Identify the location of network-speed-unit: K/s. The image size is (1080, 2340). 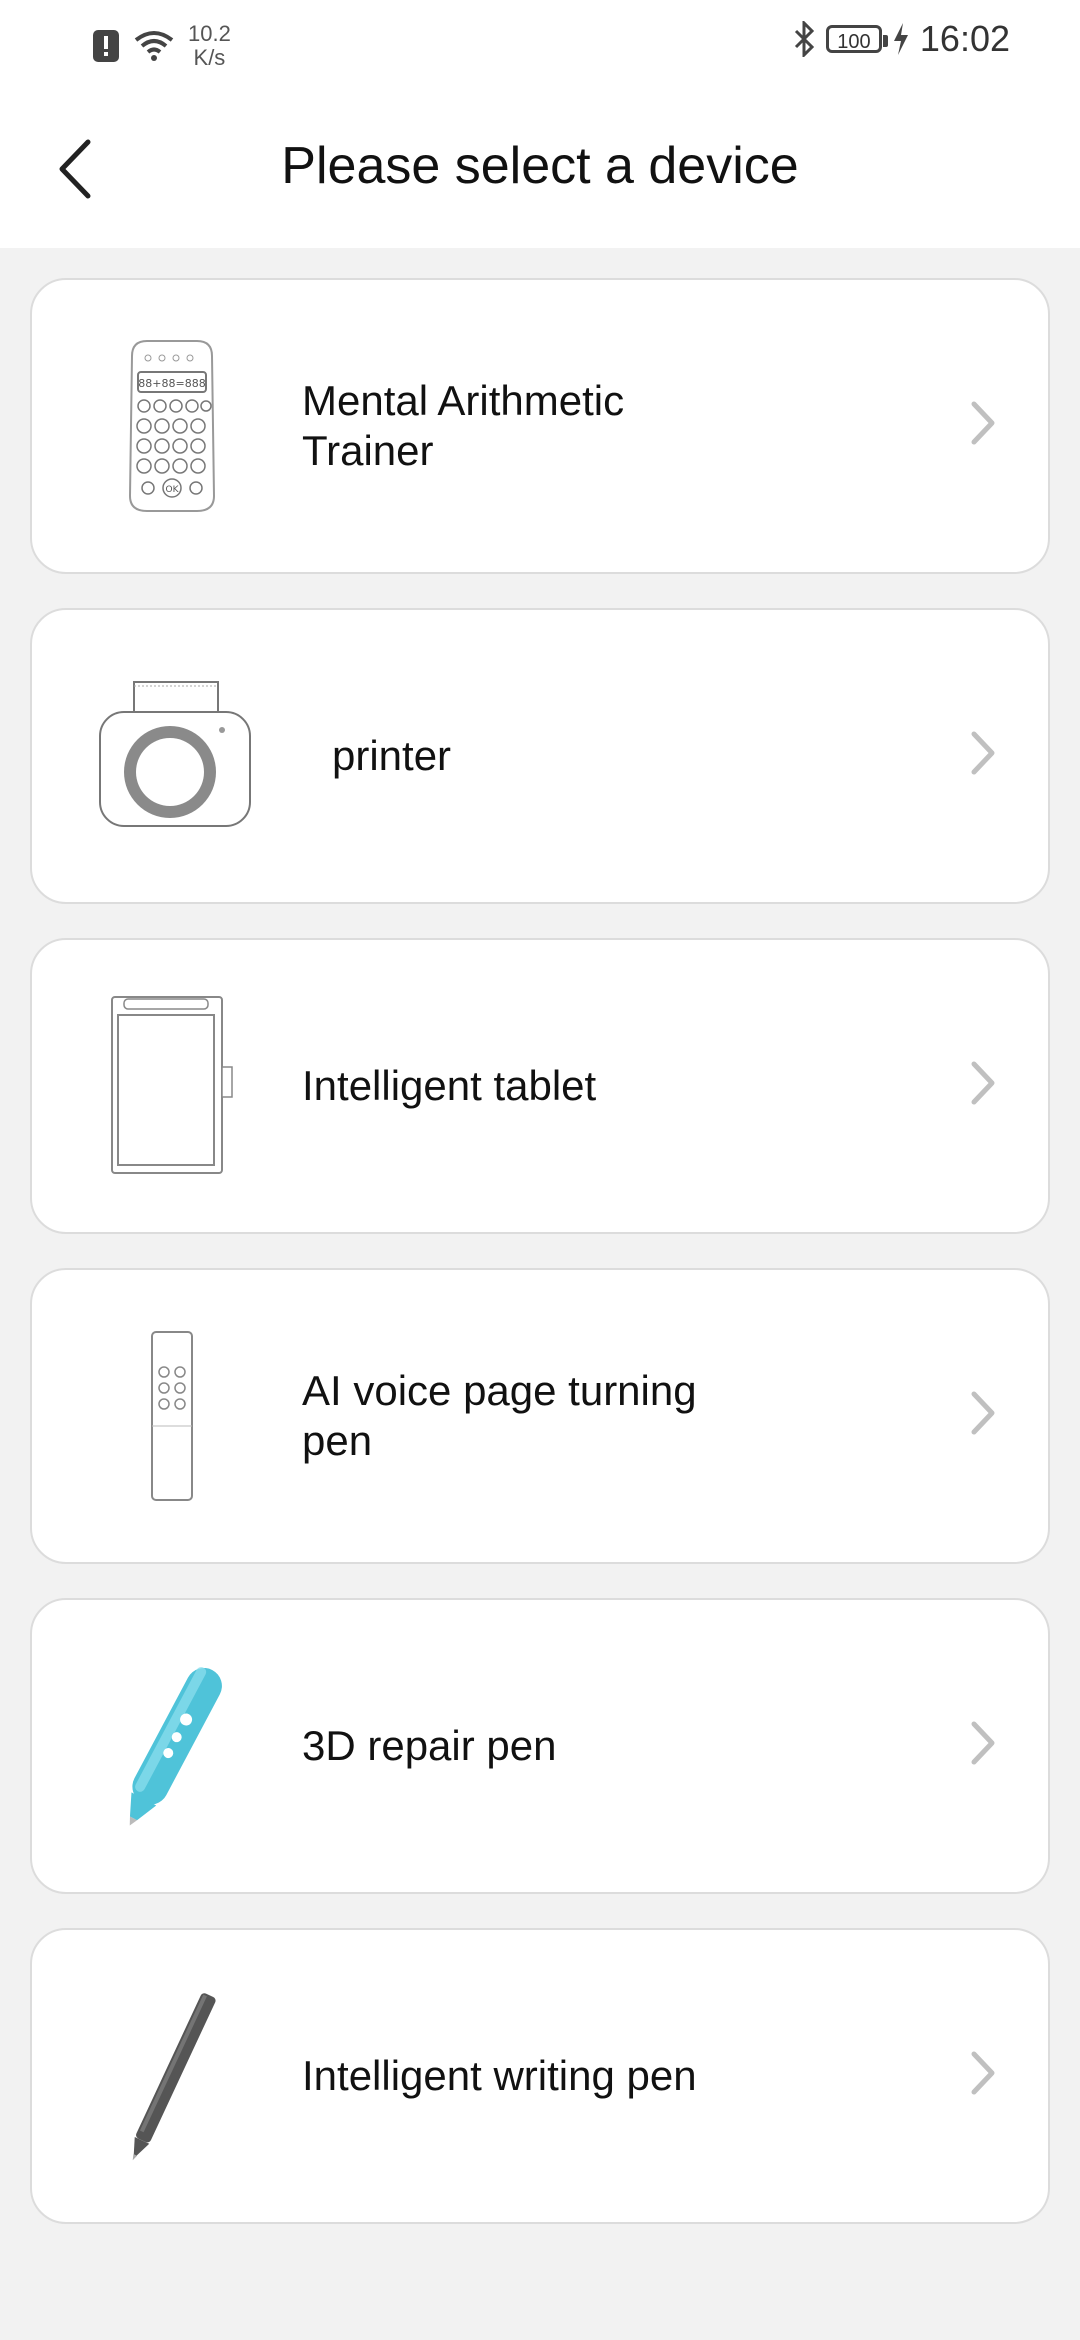
(209, 57).